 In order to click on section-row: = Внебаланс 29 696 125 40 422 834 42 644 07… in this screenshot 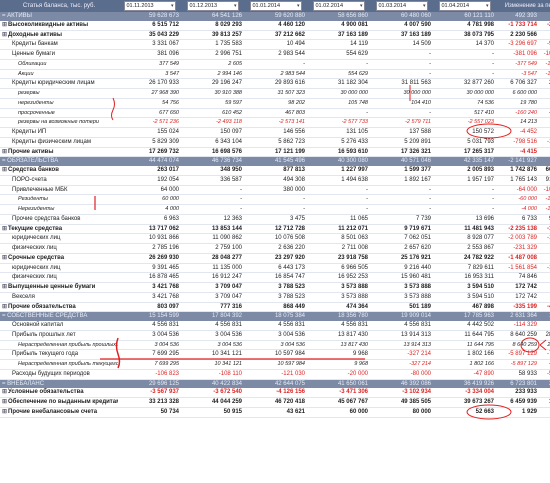, I will do `click(275, 384)`.